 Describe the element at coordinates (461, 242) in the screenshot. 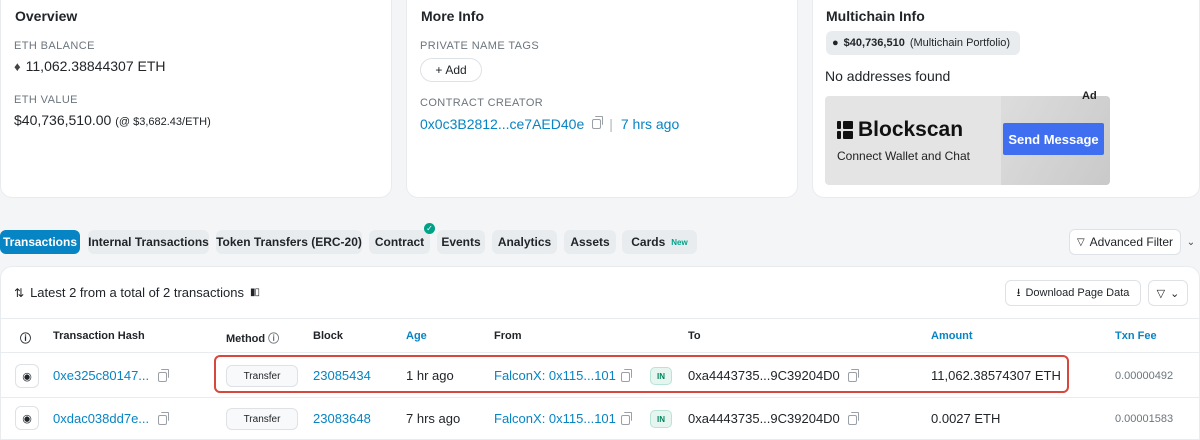

I see `tab-events: Events` at that location.